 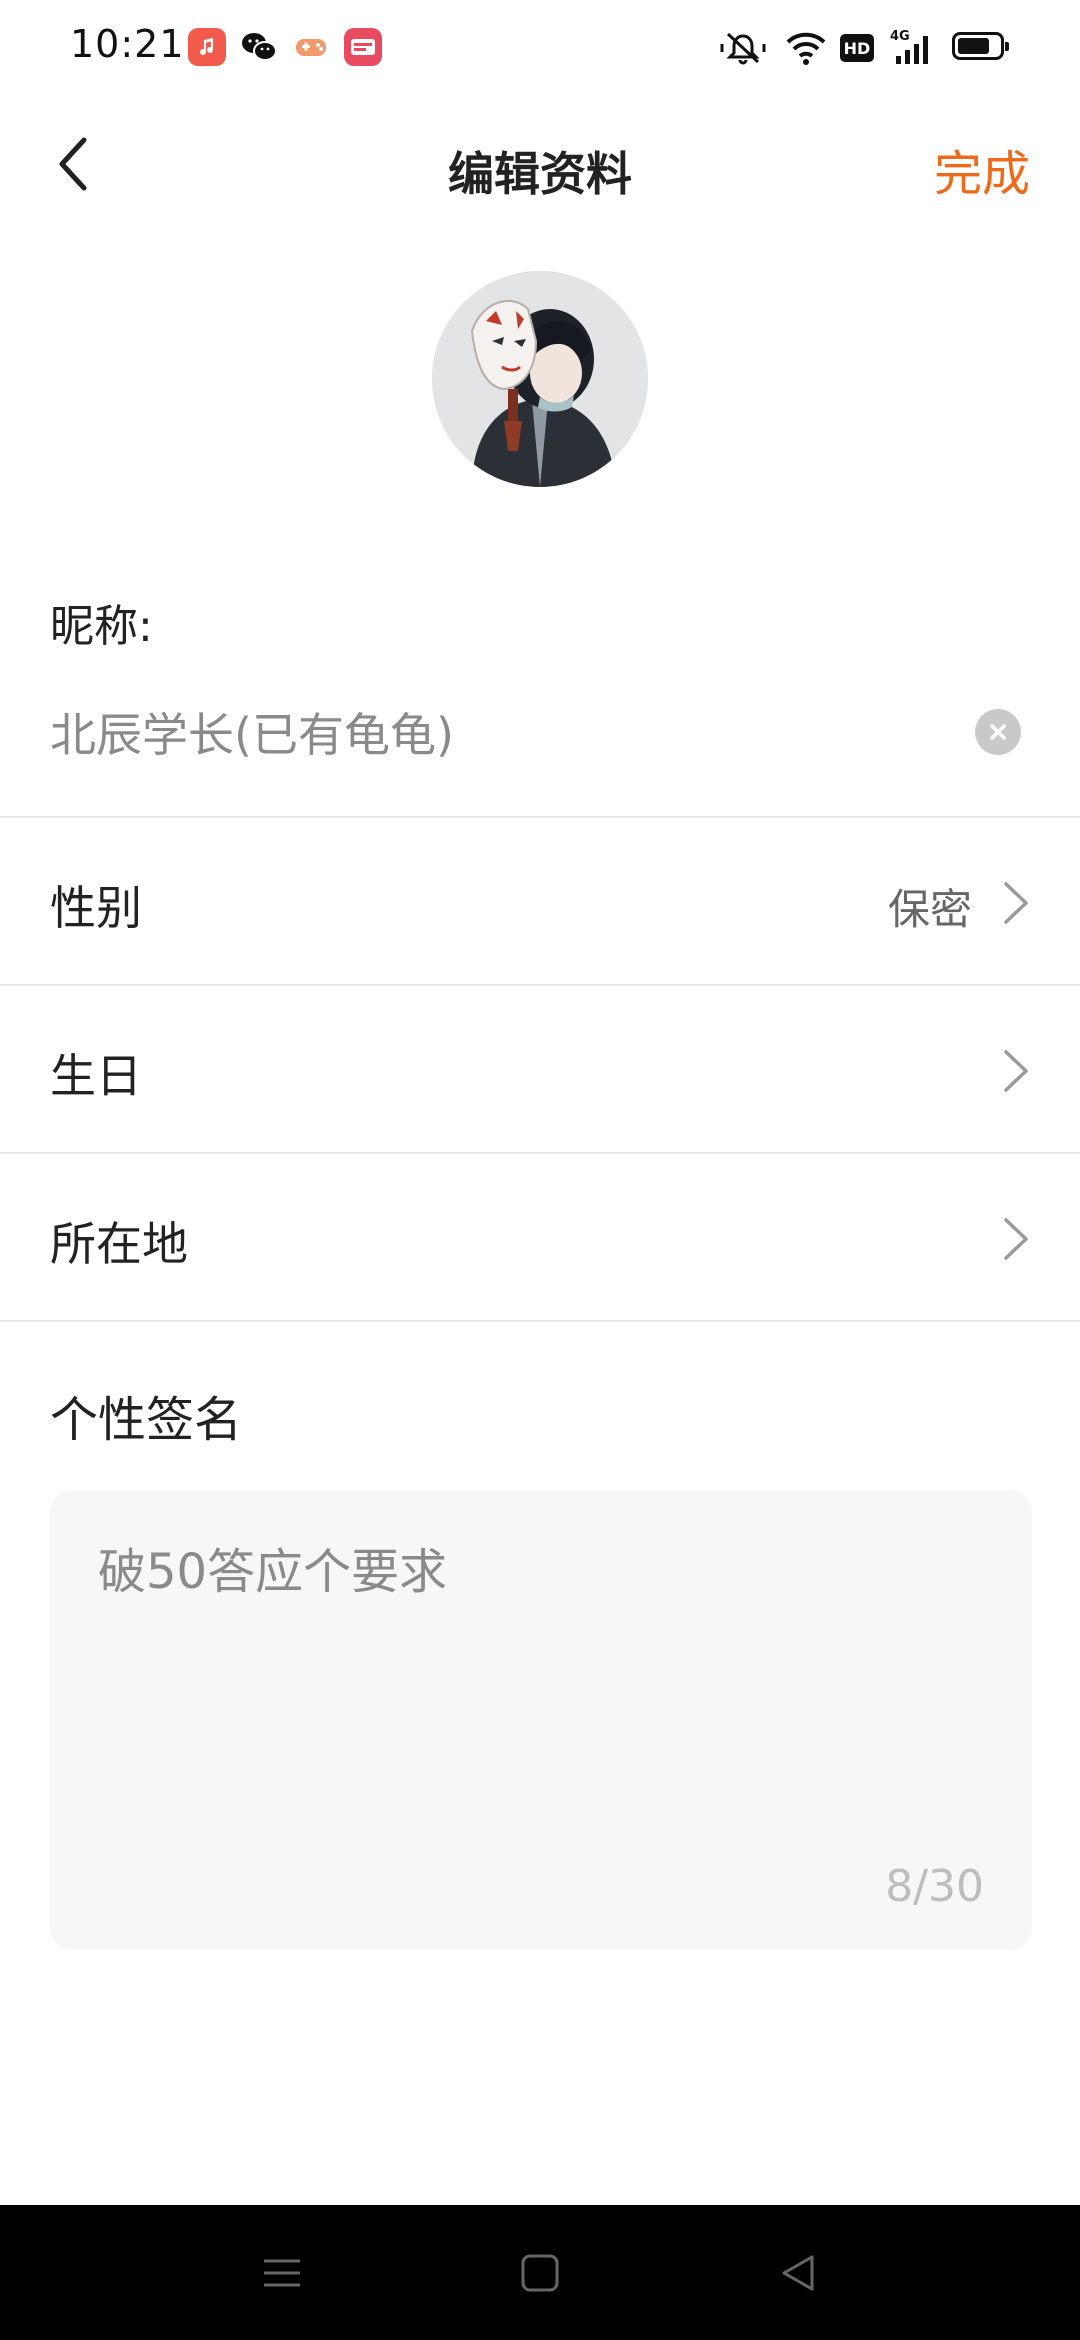 I want to click on back-nav-button, so click(x=798, y=2273).